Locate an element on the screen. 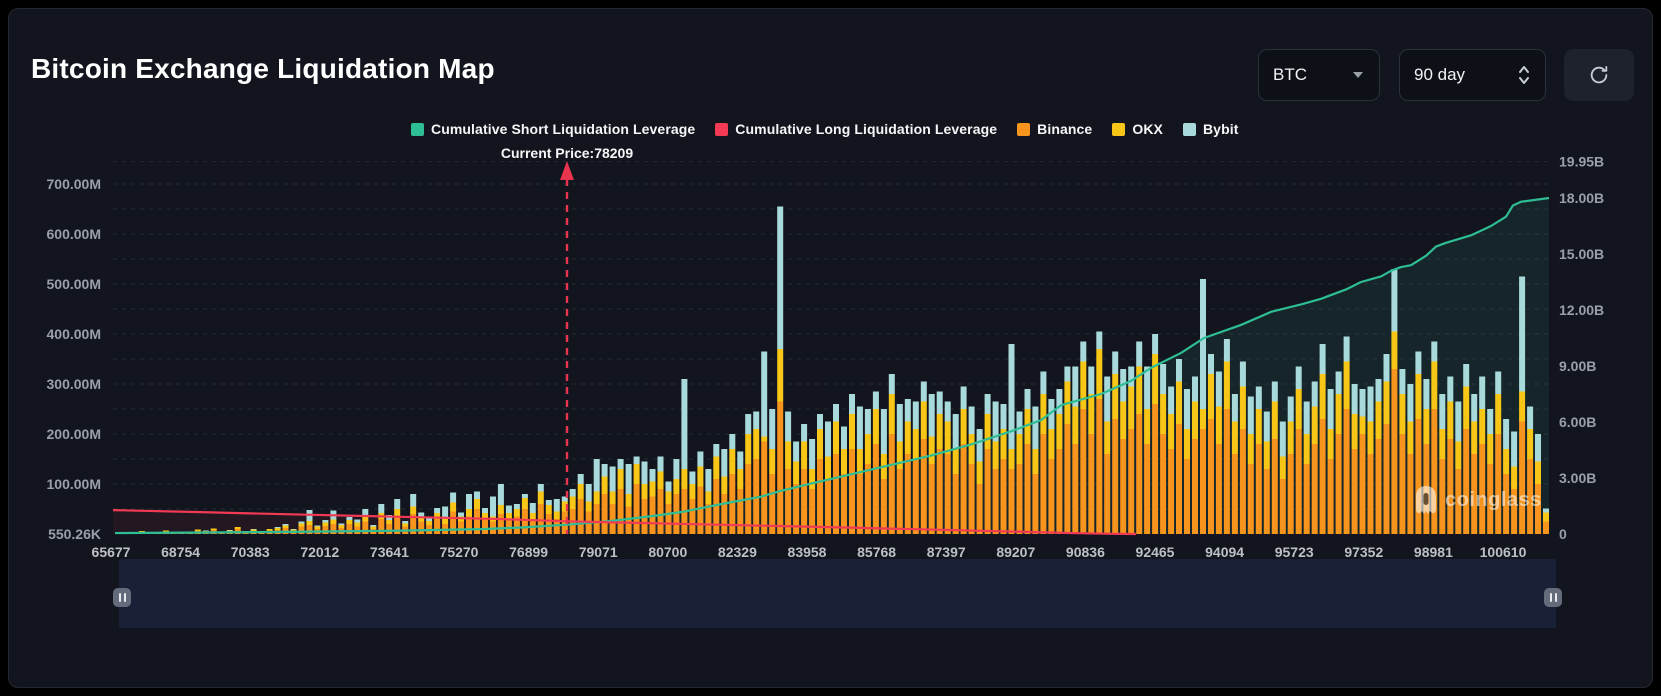 This screenshot has width=1661, height=696. range-navigator-track is located at coordinates (837, 593).